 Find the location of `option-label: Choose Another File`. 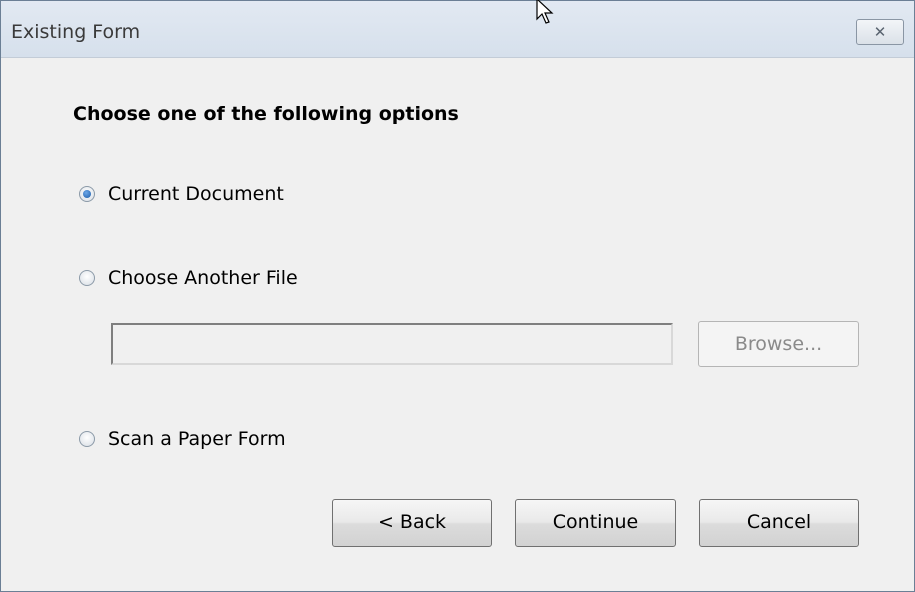

option-label: Choose Another File is located at coordinates (203, 278).